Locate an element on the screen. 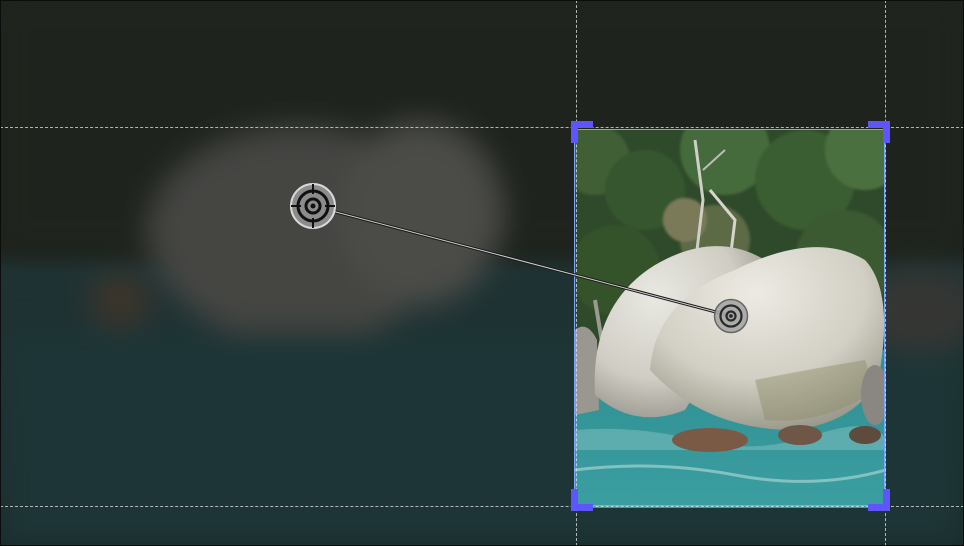 This screenshot has width=964, height=546. guide-line-top is located at coordinates (482, 127).